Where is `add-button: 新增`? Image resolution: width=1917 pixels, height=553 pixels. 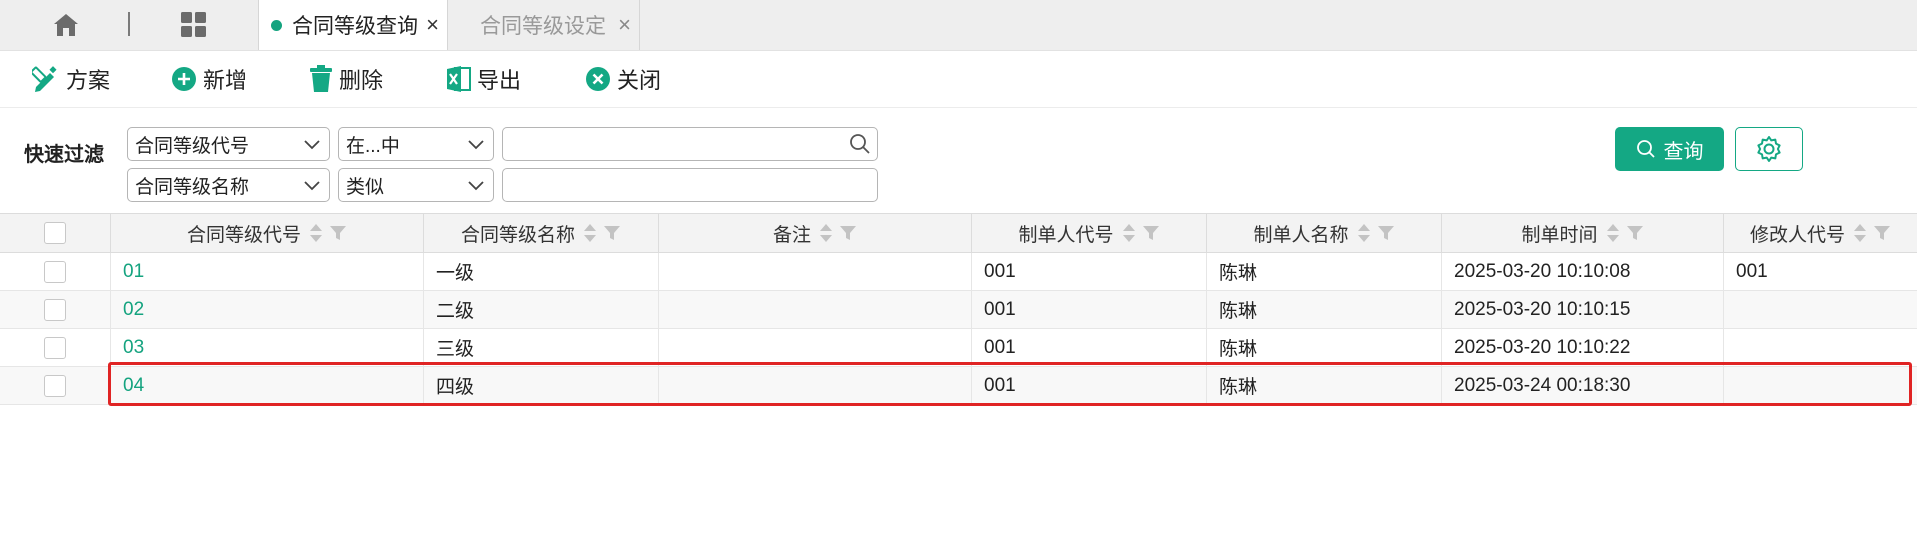
add-button: 新增 is located at coordinates (209, 79).